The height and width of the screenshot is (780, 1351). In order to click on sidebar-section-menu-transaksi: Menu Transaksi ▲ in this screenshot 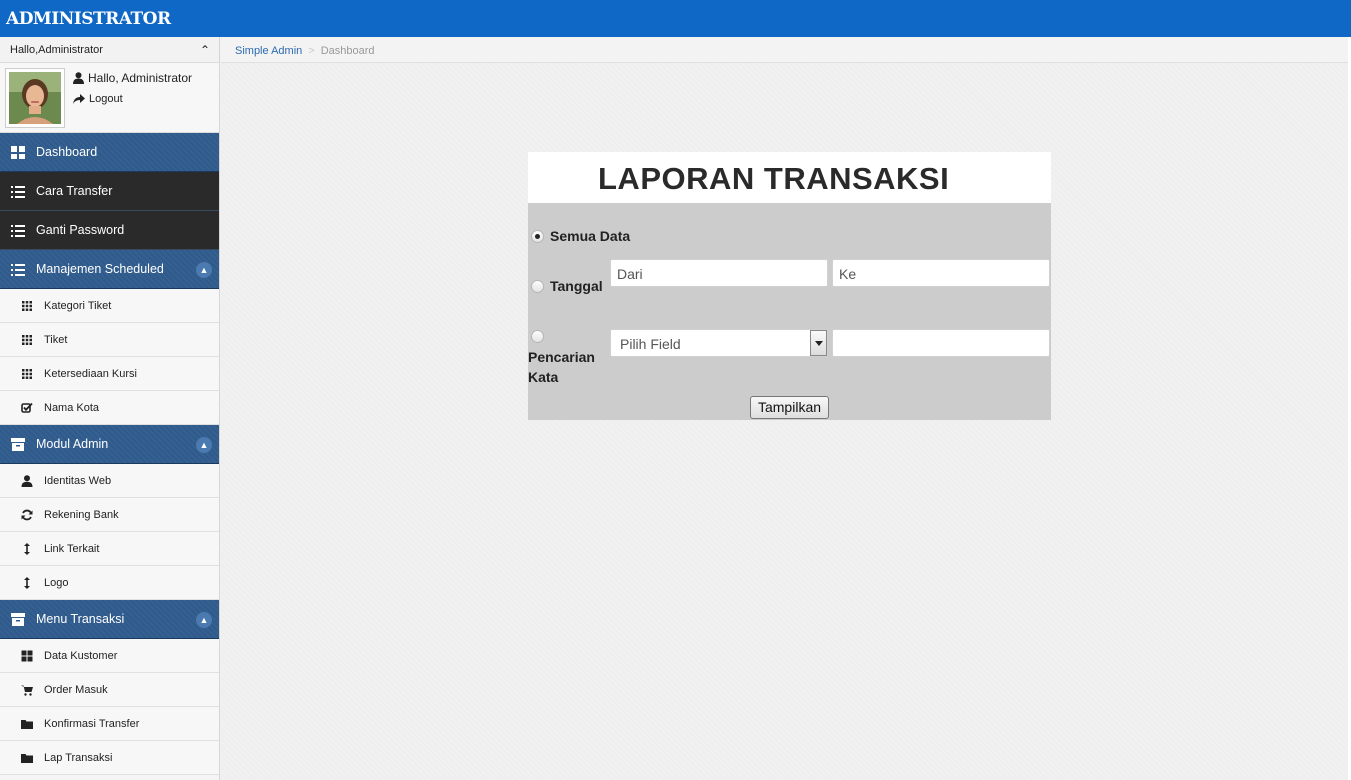, I will do `click(109, 619)`.